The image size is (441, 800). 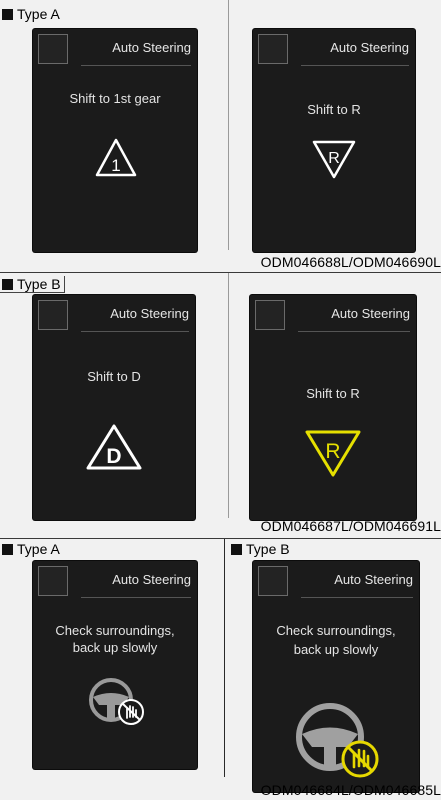 What do you see at coordinates (114, 407) in the screenshot?
I see `display-screen: Auto Steering Shift to D D` at bounding box center [114, 407].